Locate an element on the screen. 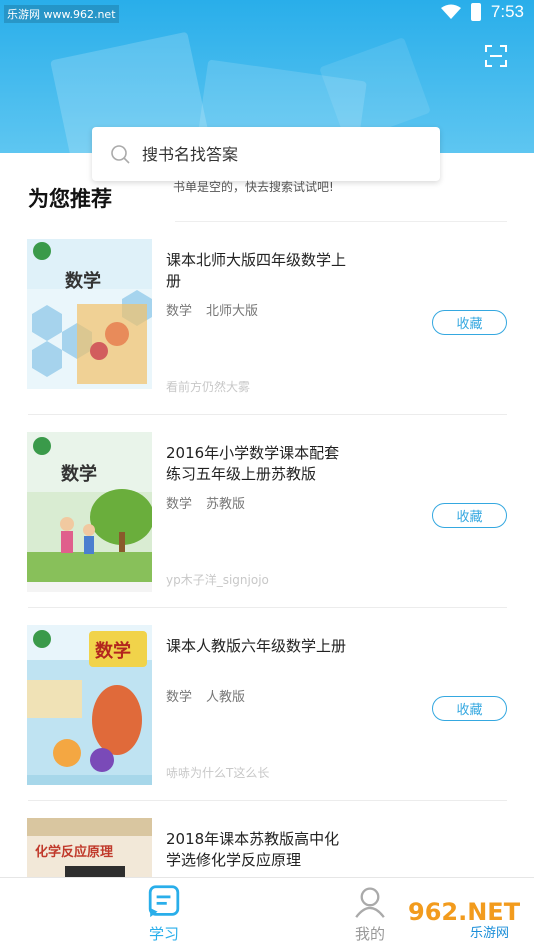  book-tags: 数学 北师大版 is located at coordinates (212, 309).